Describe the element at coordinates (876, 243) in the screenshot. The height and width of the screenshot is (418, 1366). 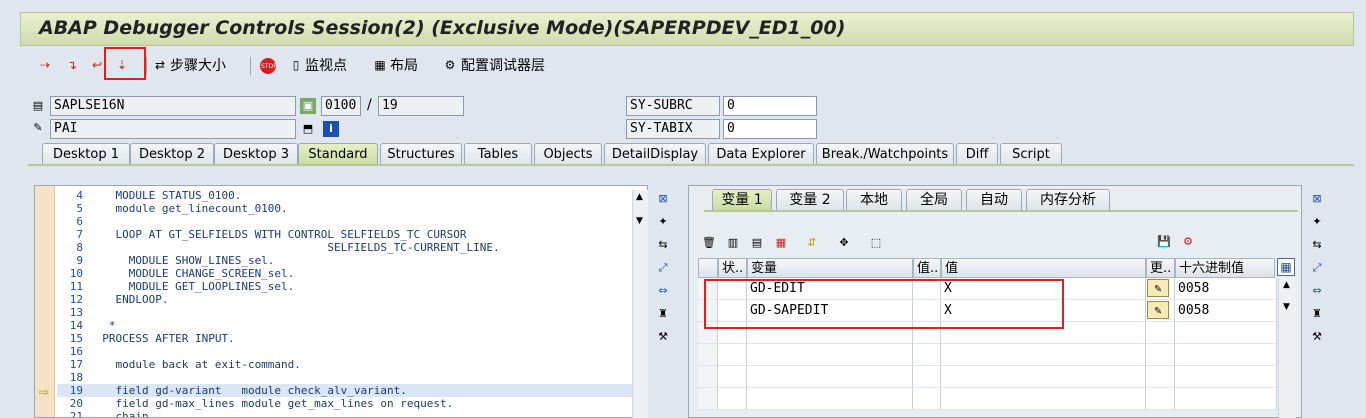
I see `select-icon: ⬚` at that location.